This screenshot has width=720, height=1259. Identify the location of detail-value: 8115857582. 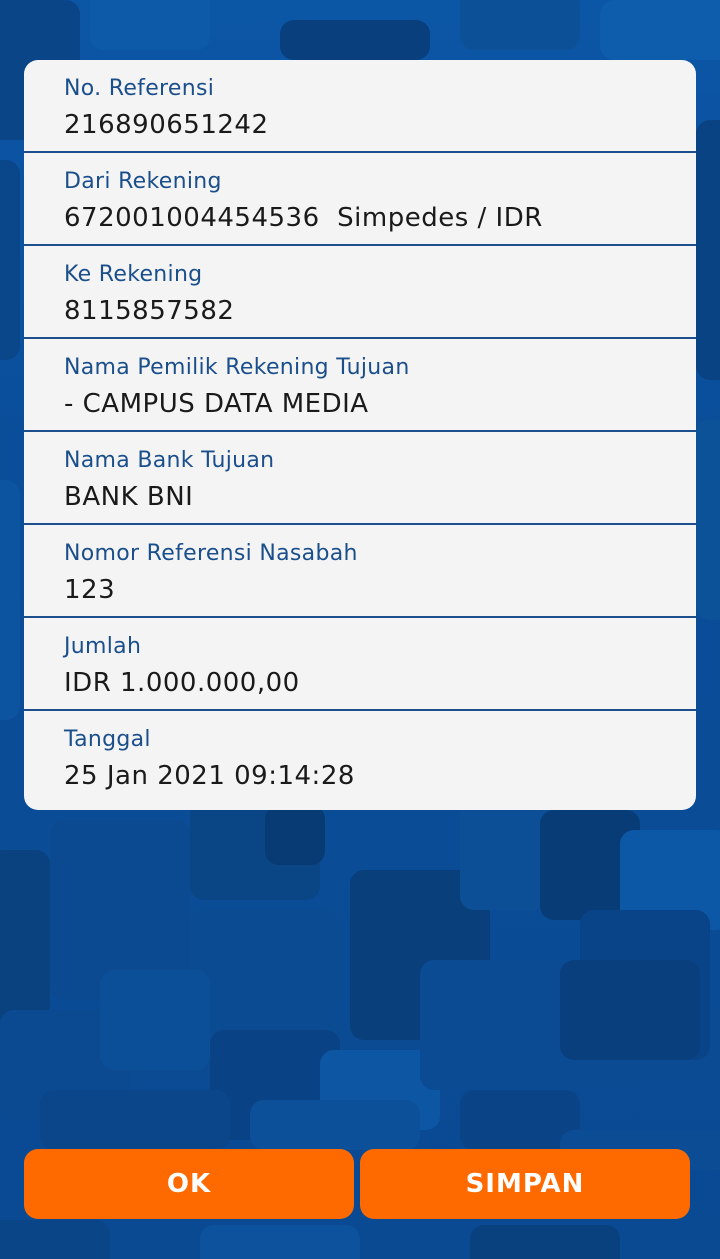
(149, 311).